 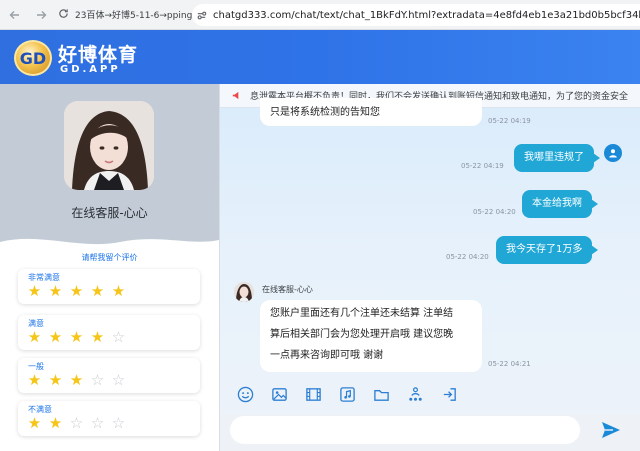 I want to click on megaphone-icon, so click(x=236, y=96).